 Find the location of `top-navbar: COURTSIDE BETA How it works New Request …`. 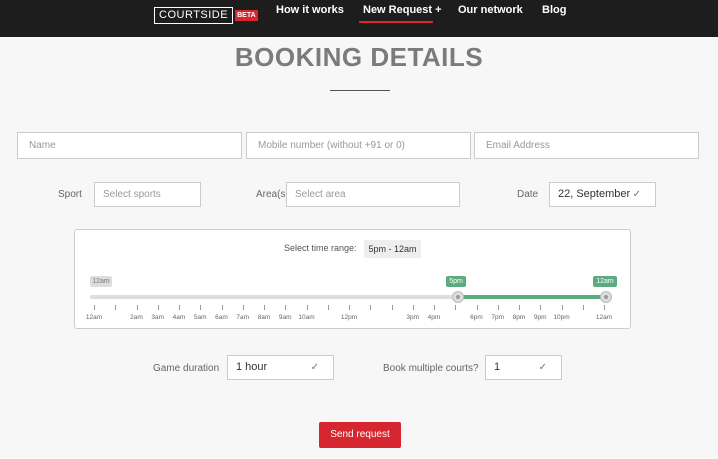

top-navbar: COURTSIDE BETA How it works New Request … is located at coordinates (359, 18).